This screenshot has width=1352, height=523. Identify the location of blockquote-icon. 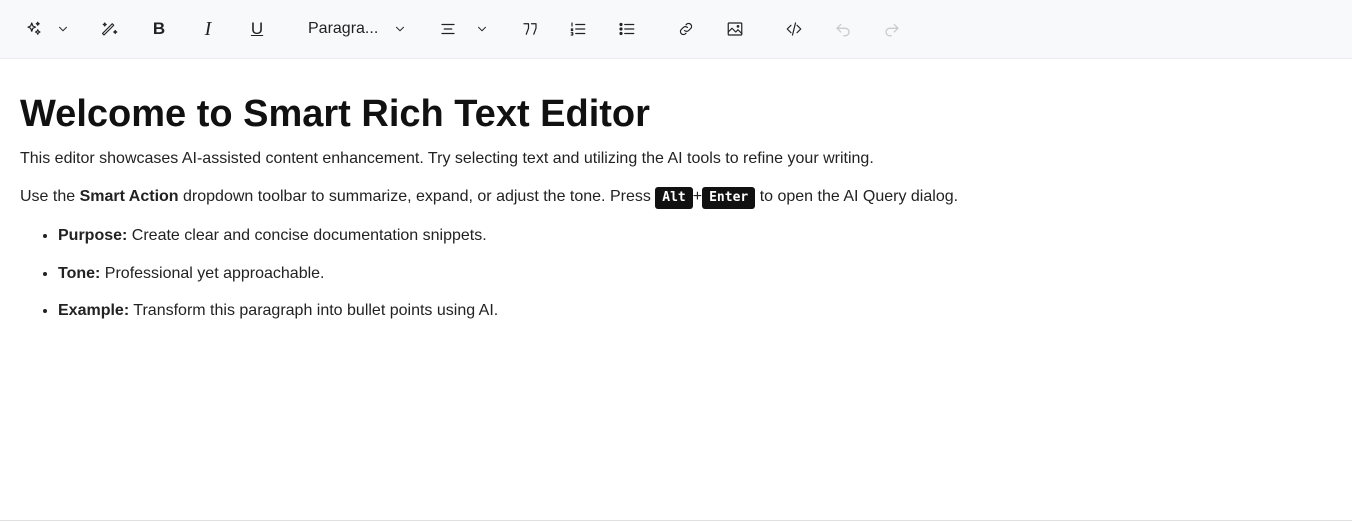
(530, 29).